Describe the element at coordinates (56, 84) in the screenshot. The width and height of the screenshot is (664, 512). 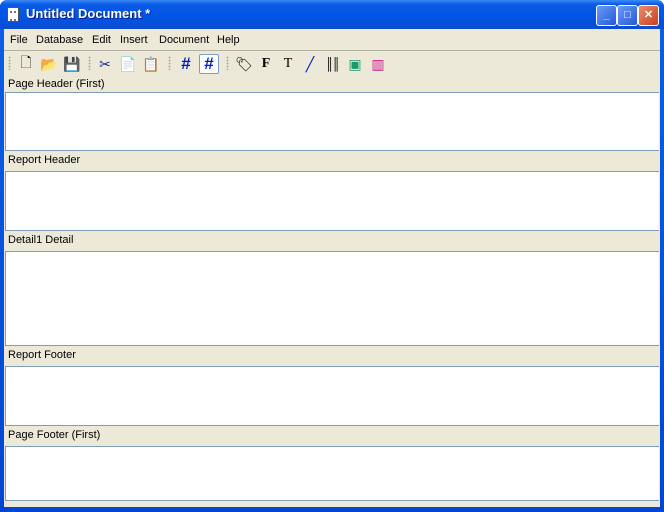
I see `section-label: Page Header (First)` at that location.